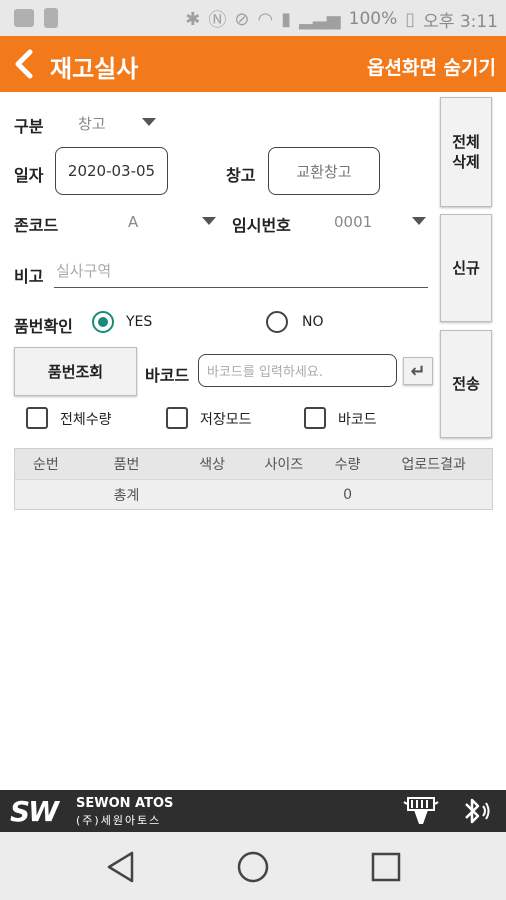  I want to click on send-button: 전송, so click(466, 384).